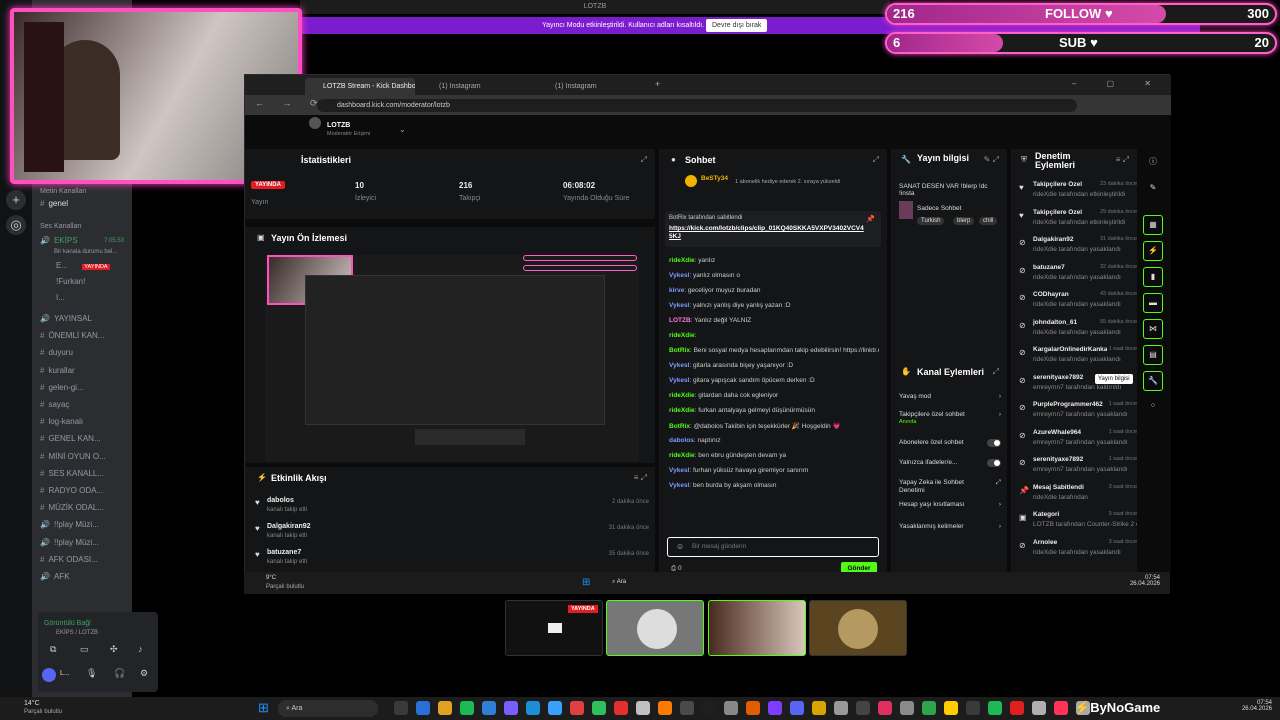 The image size is (1280, 720). I want to click on channel-action: Hesap yaşı kısıtlaması ›, so click(950, 505).